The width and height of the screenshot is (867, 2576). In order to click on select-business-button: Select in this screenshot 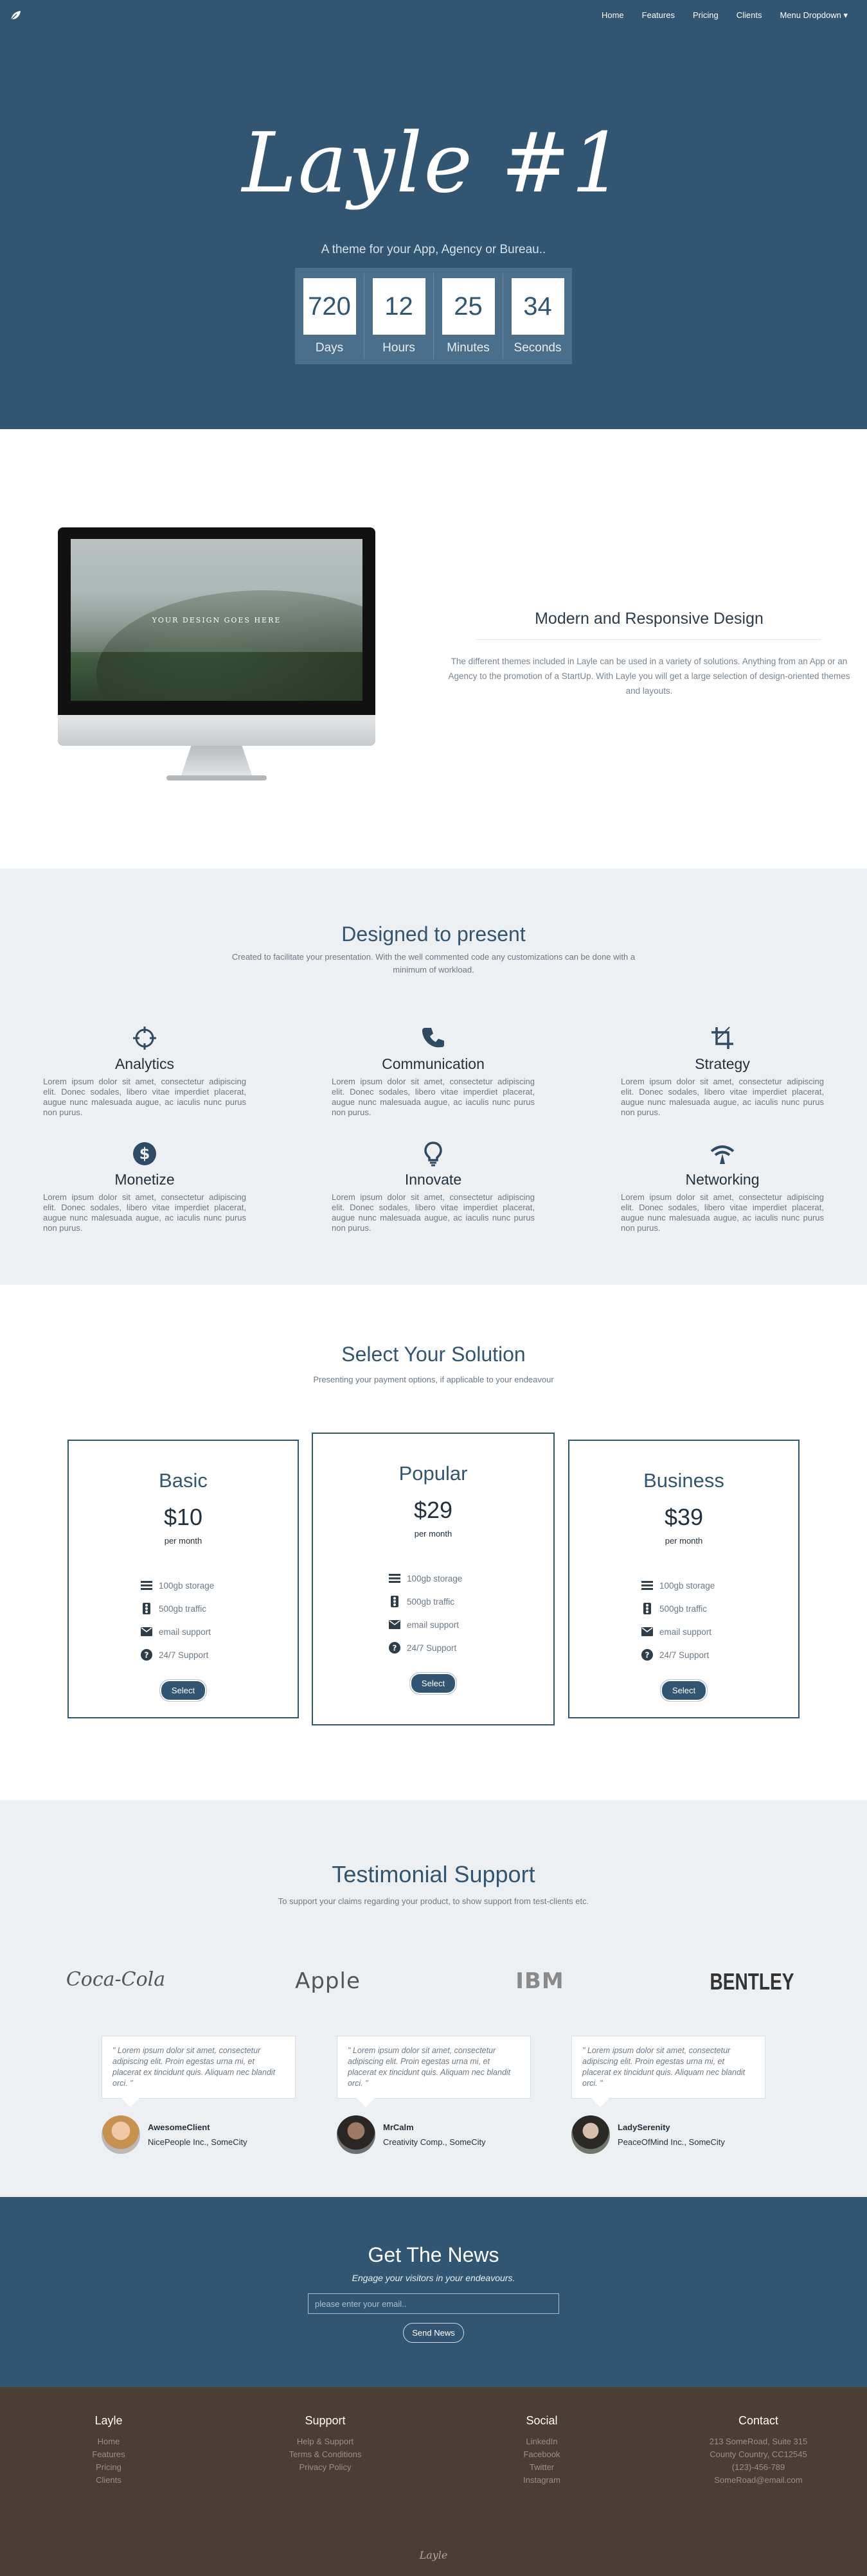, I will do `click(683, 1690)`.